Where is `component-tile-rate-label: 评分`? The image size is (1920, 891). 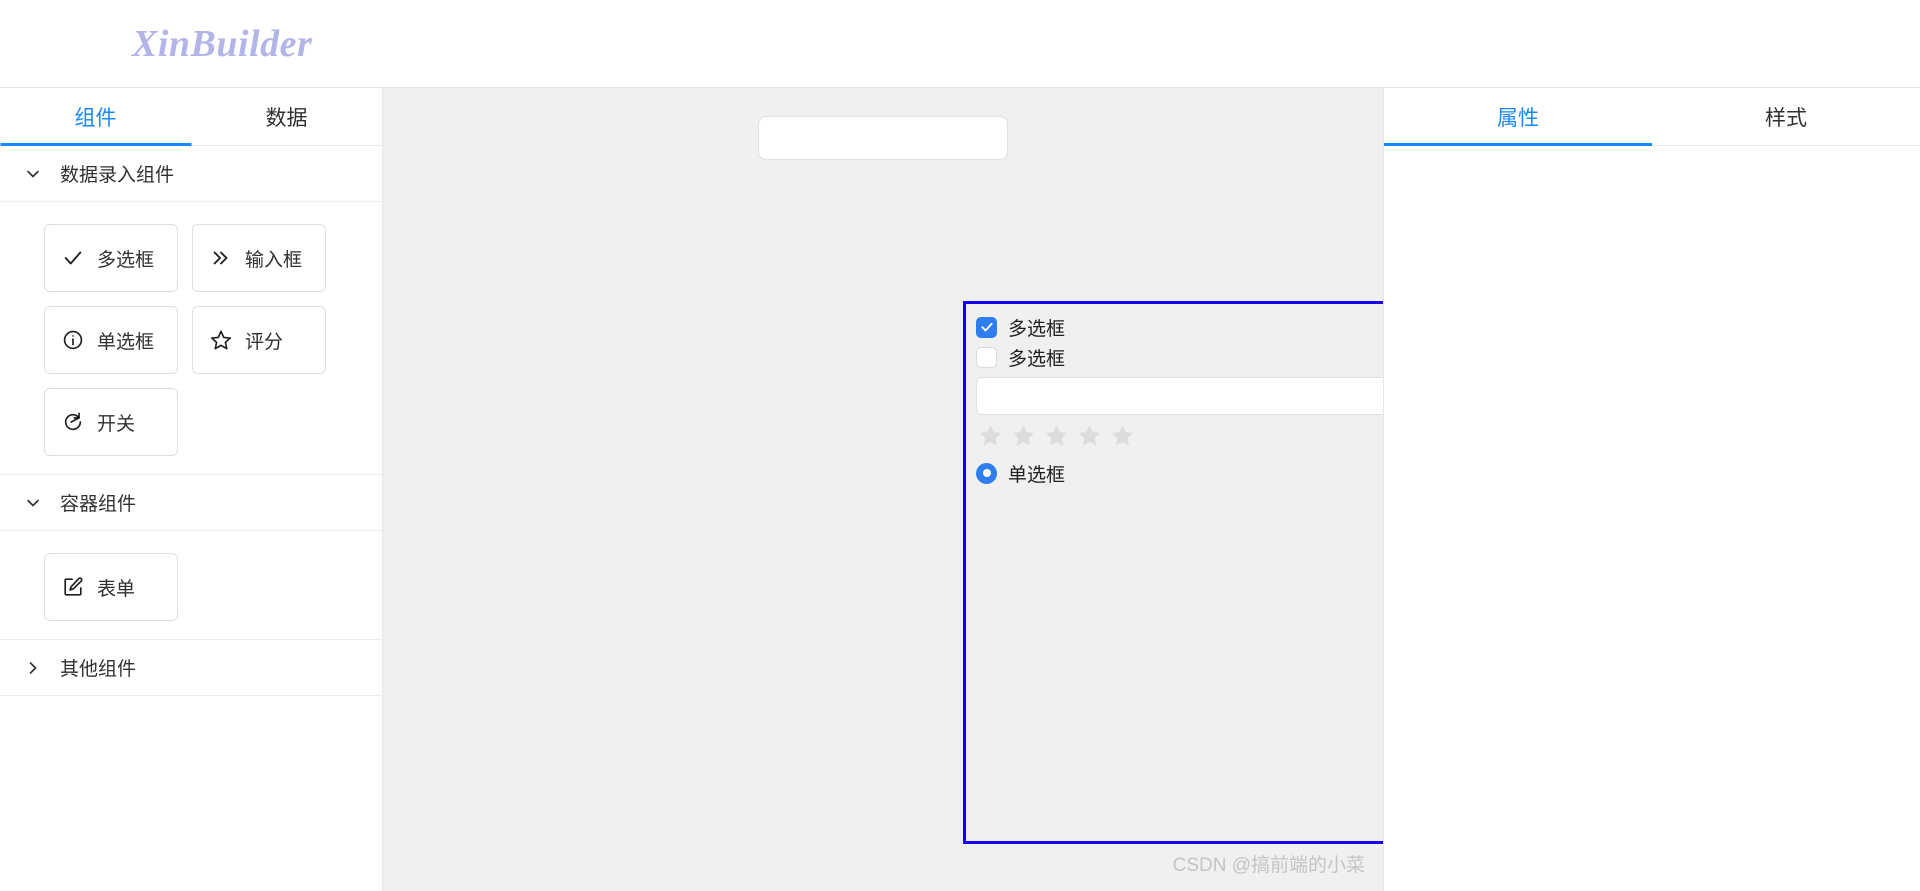
component-tile-rate-label: 评分 is located at coordinates (264, 342).